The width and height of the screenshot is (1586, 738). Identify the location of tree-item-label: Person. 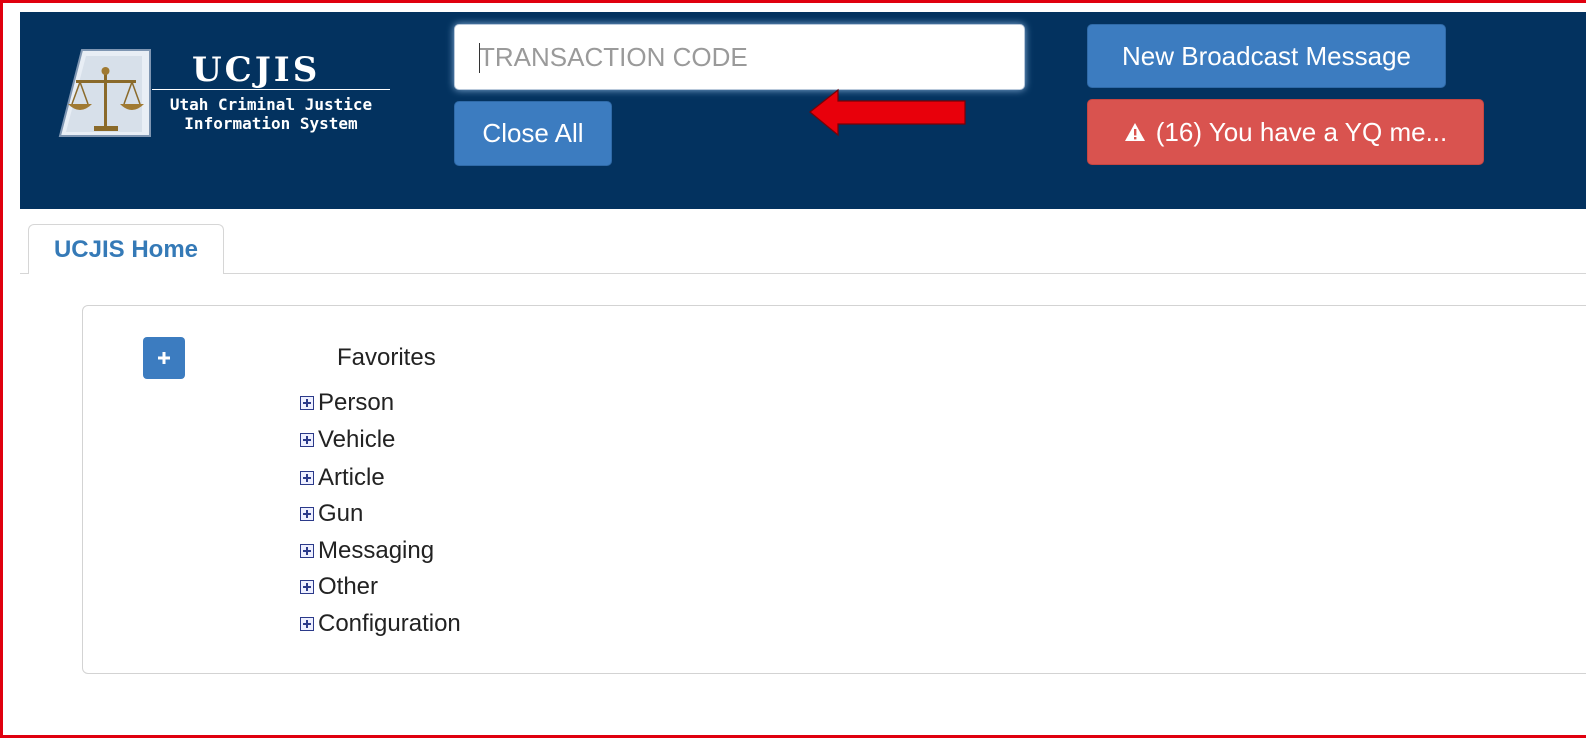
(356, 402).